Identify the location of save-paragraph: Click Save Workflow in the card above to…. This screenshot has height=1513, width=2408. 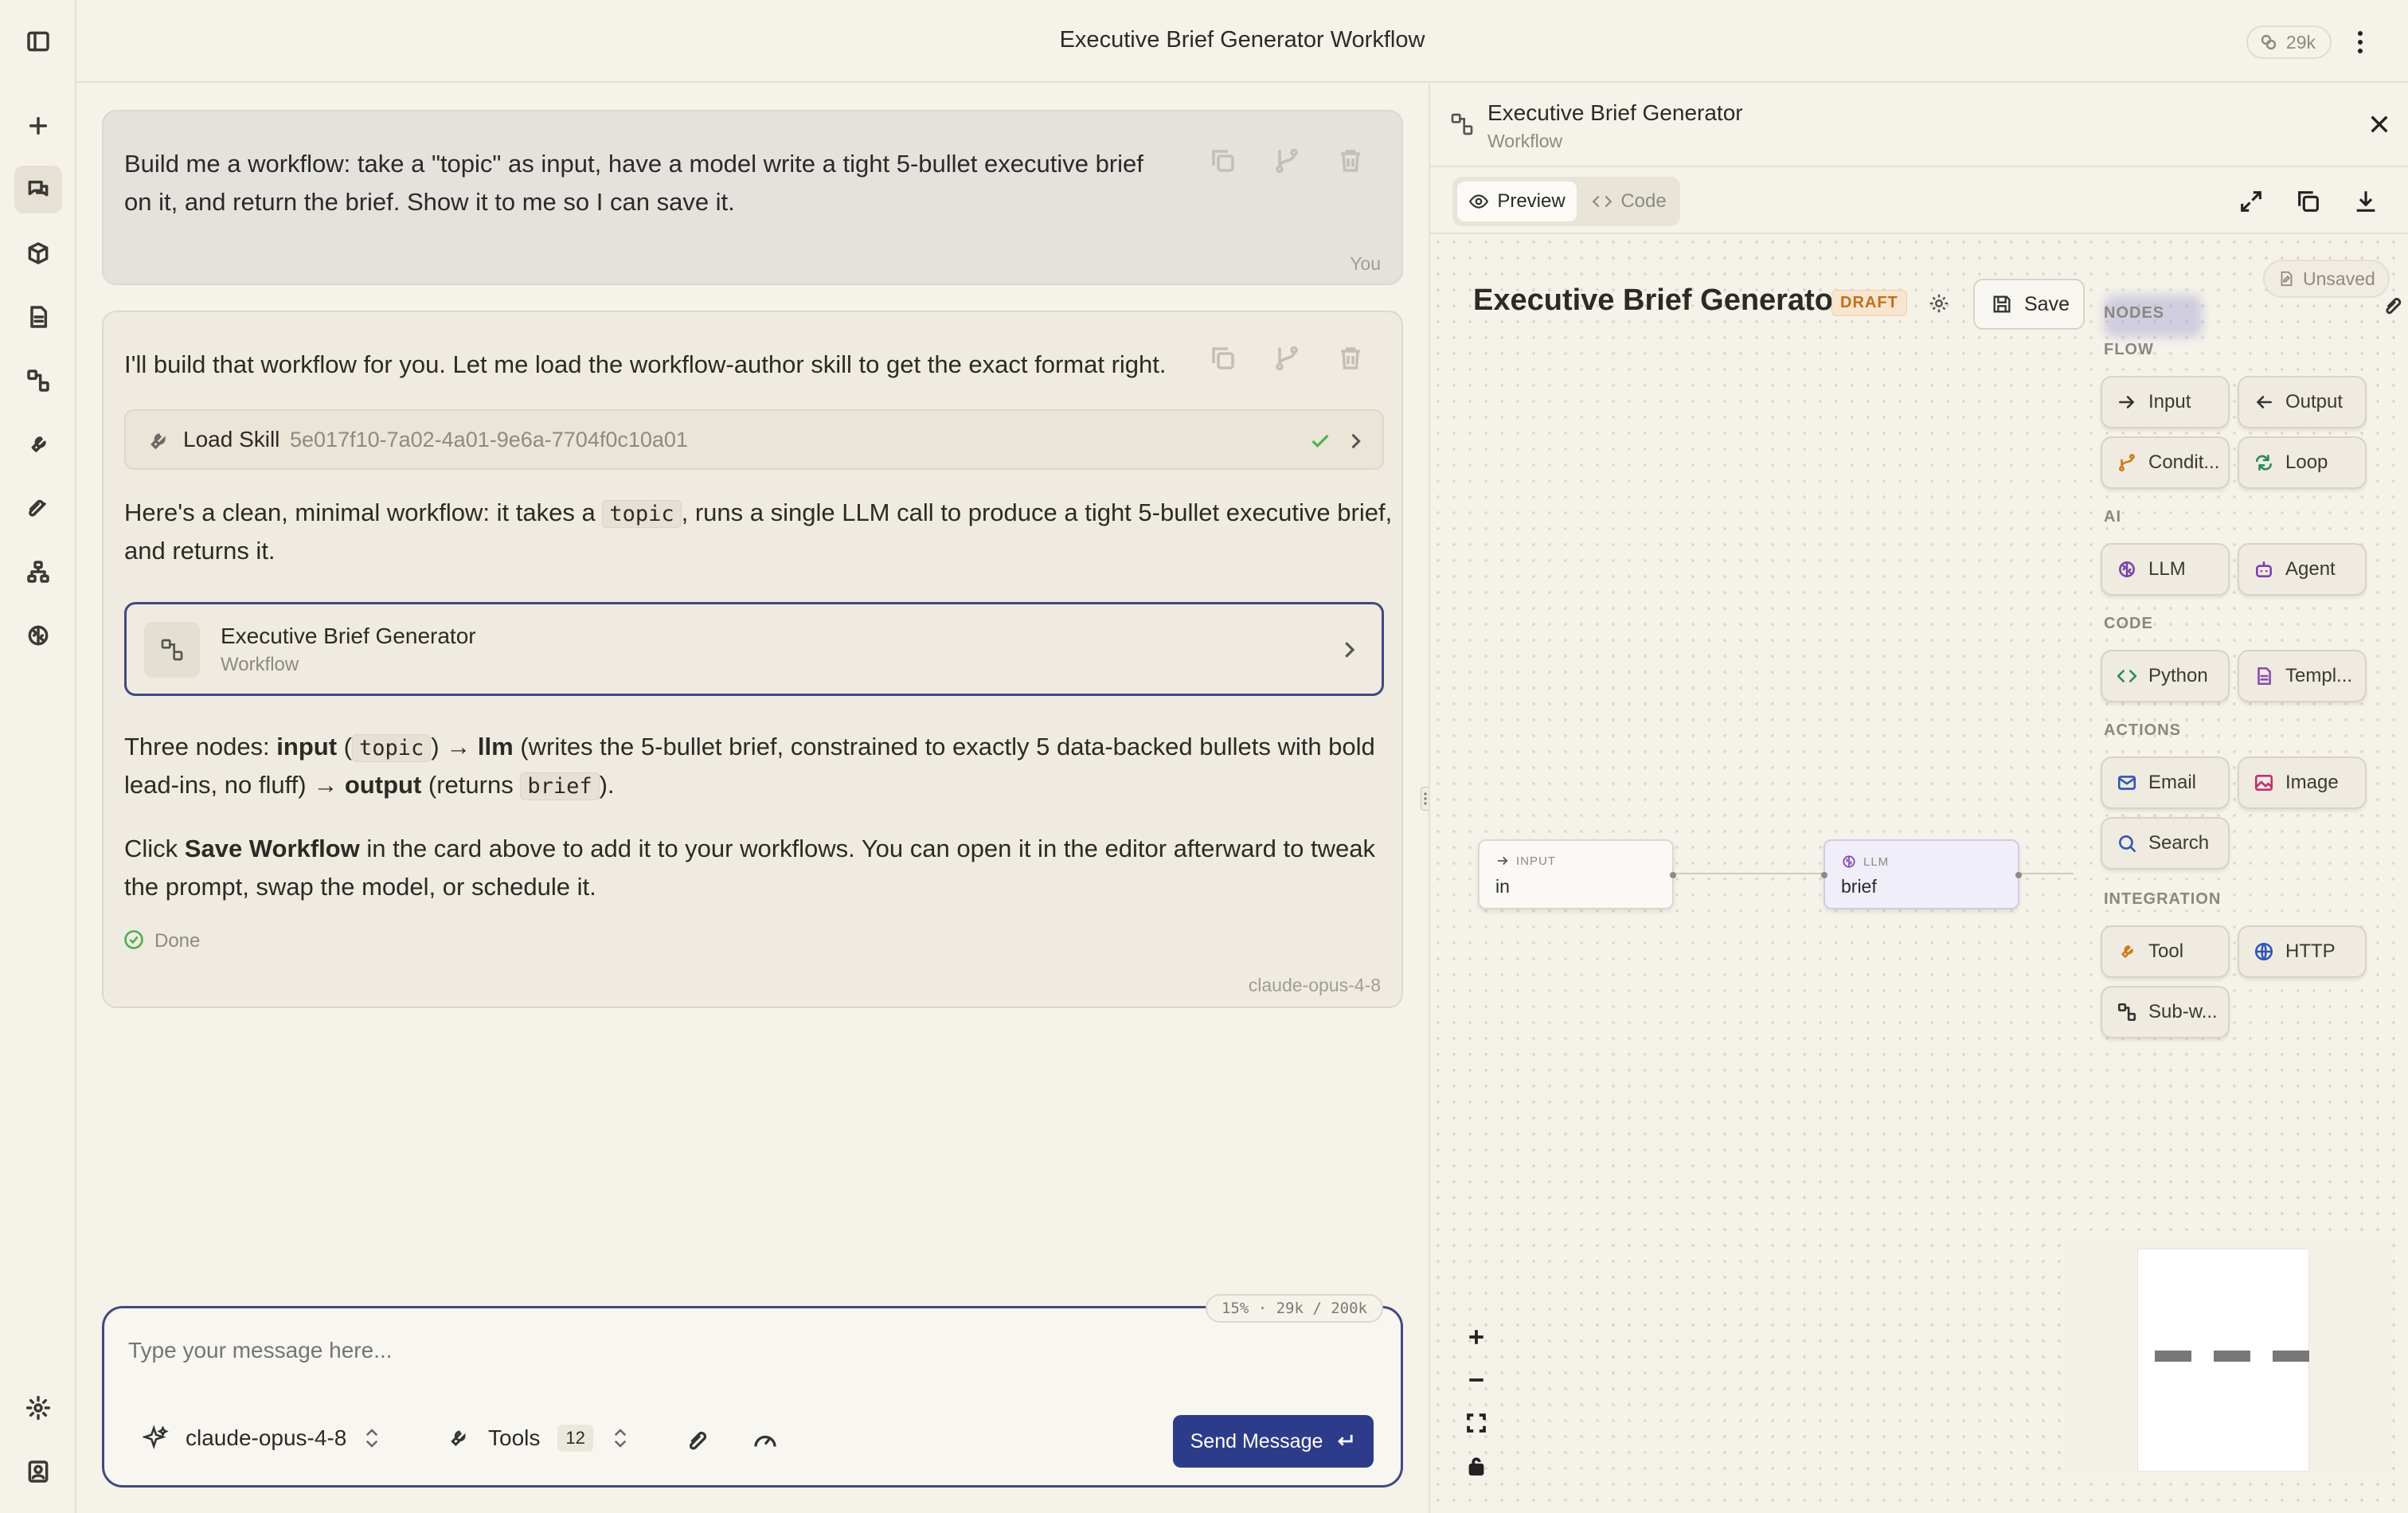
(749, 849).